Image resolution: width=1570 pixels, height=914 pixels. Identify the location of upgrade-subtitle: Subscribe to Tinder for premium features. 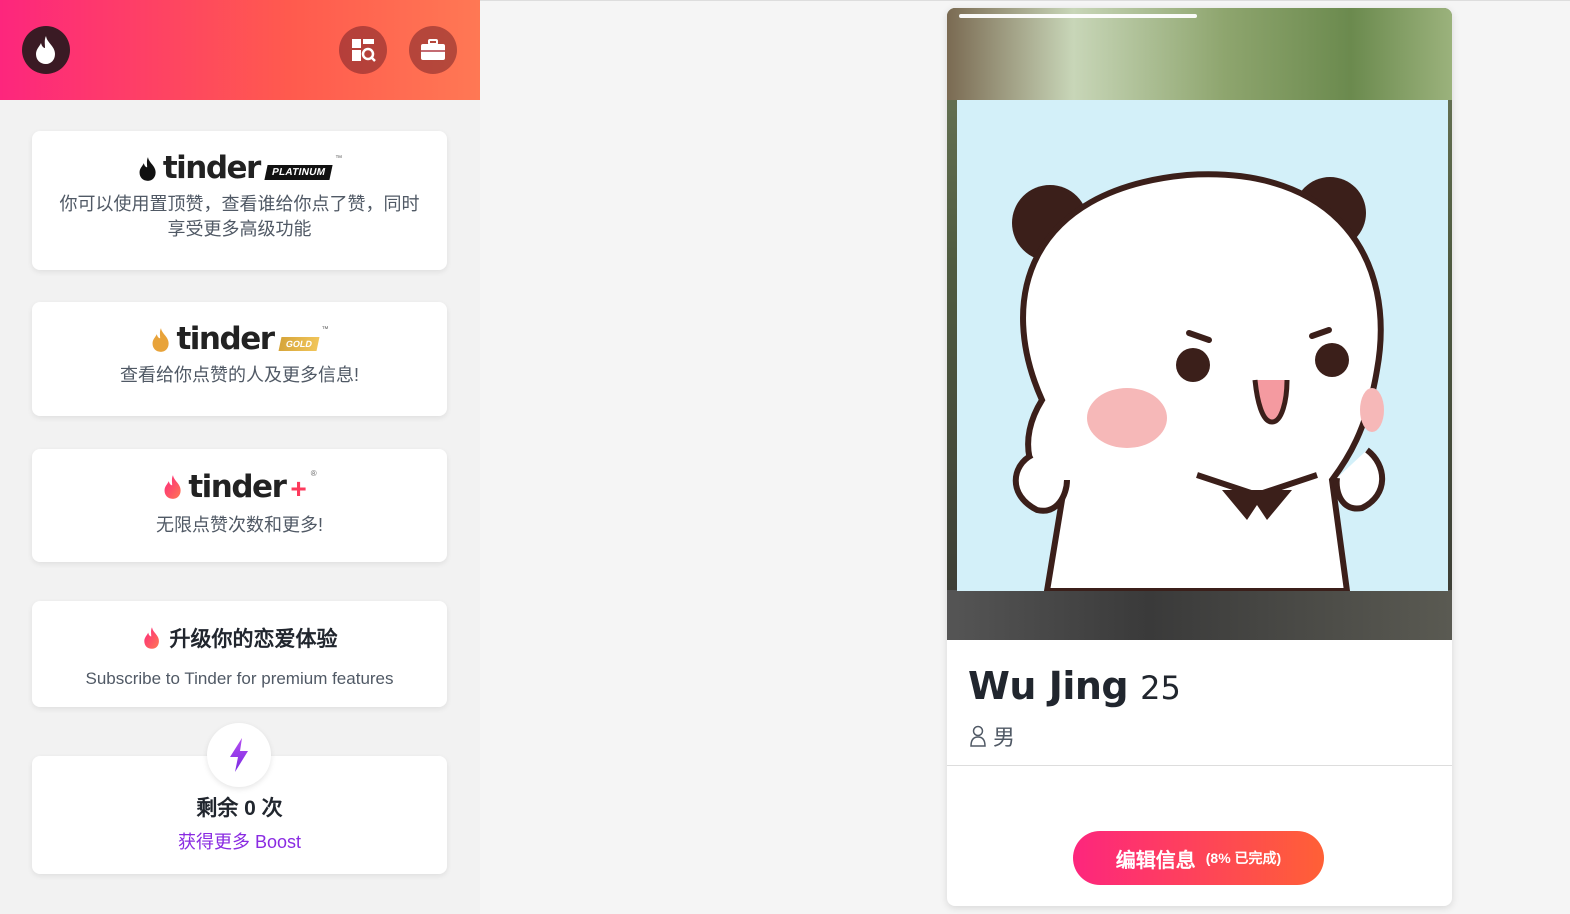
(239, 678).